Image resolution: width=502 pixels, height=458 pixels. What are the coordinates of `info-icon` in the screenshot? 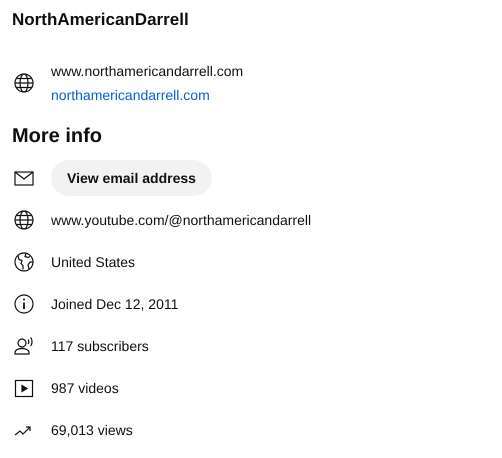 It's located at (24, 304).